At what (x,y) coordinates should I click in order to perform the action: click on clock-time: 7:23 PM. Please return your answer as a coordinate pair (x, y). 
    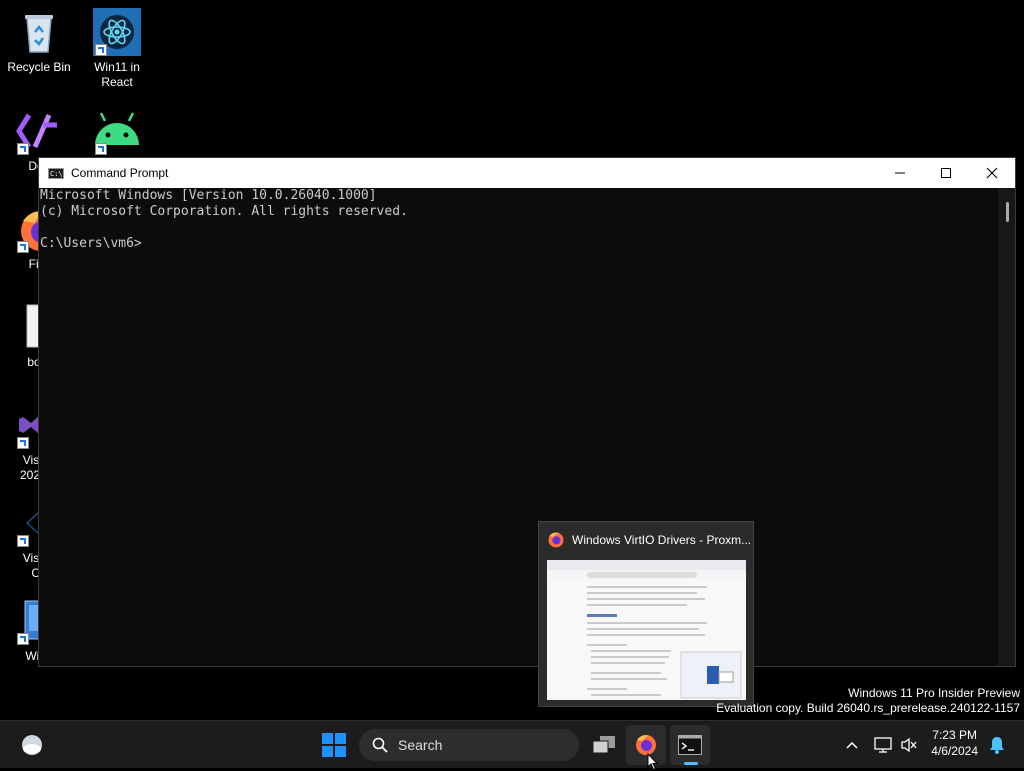
    Looking at the image, I should click on (954, 735).